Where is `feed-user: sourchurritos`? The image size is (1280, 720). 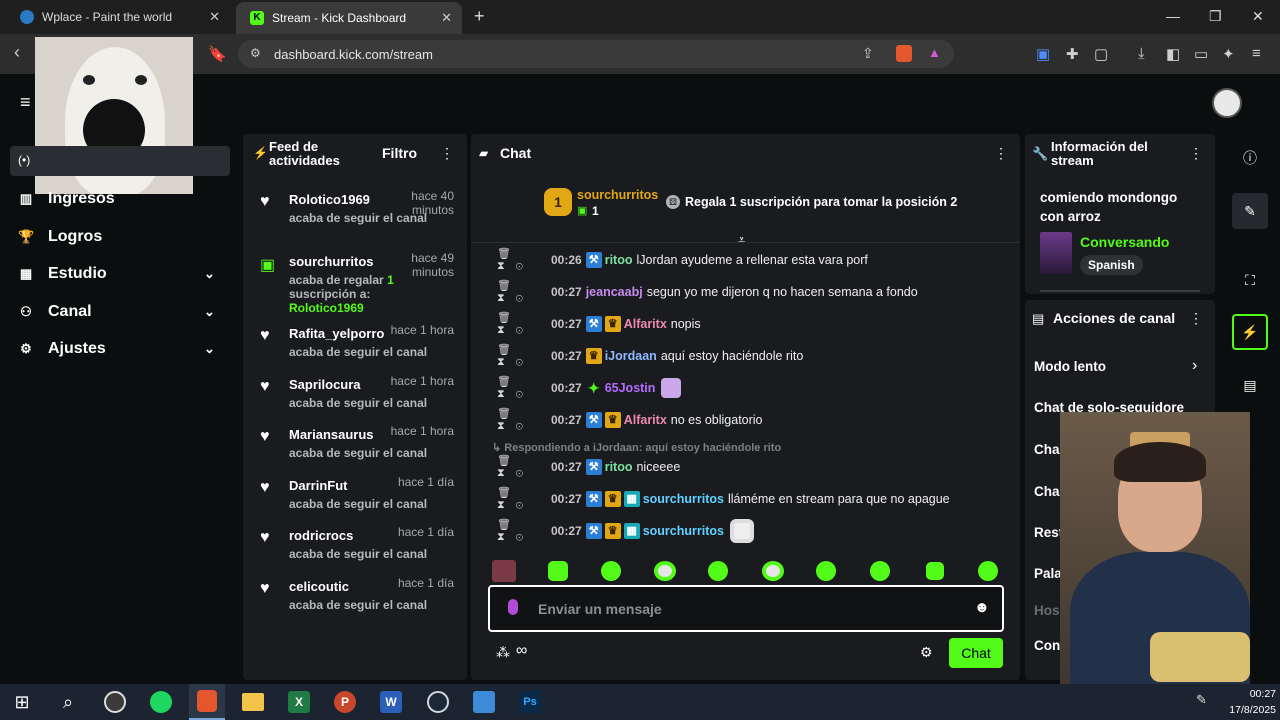
feed-user: sourchurritos is located at coordinates (331, 261).